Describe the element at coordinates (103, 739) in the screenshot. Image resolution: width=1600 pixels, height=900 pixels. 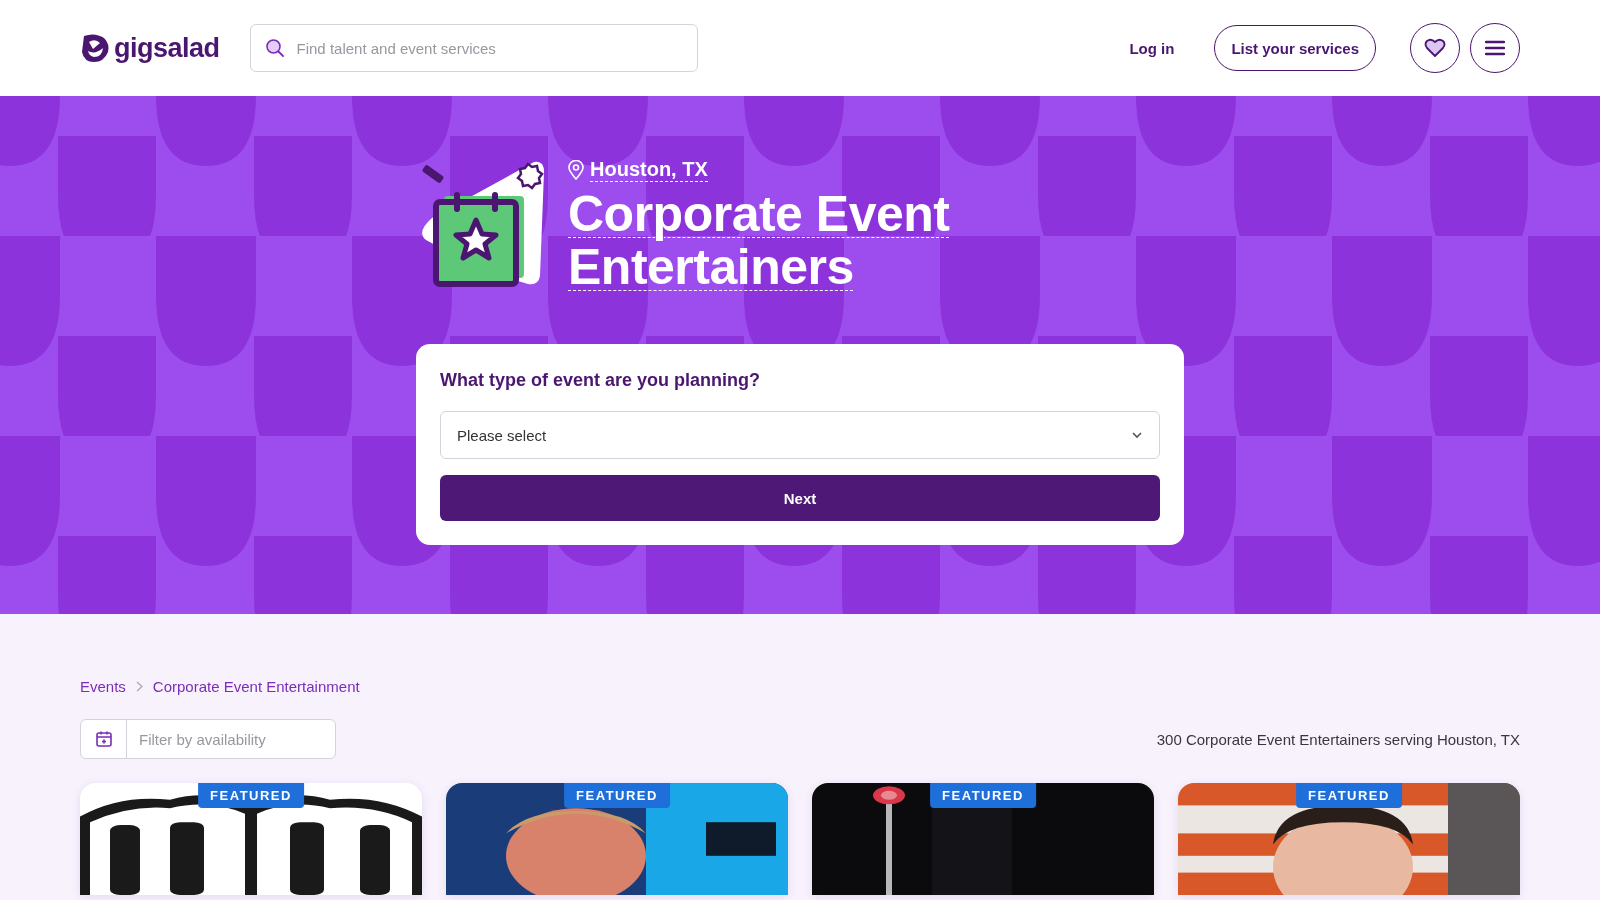
I see `calendar-icon` at that location.